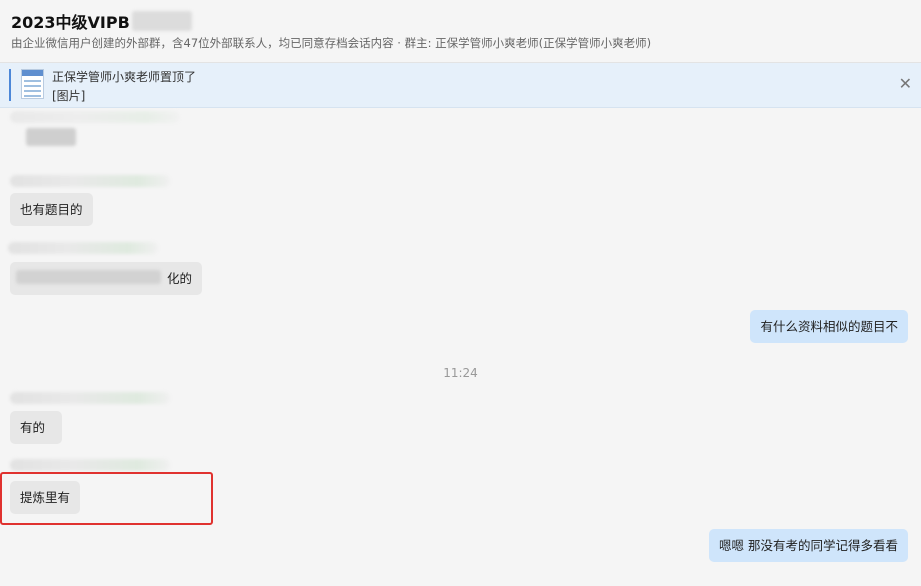 Image resolution: width=921 pixels, height=586 pixels. What do you see at coordinates (905, 84) in the screenshot?
I see `close-icon: ✕` at bounding box center [905, 84].